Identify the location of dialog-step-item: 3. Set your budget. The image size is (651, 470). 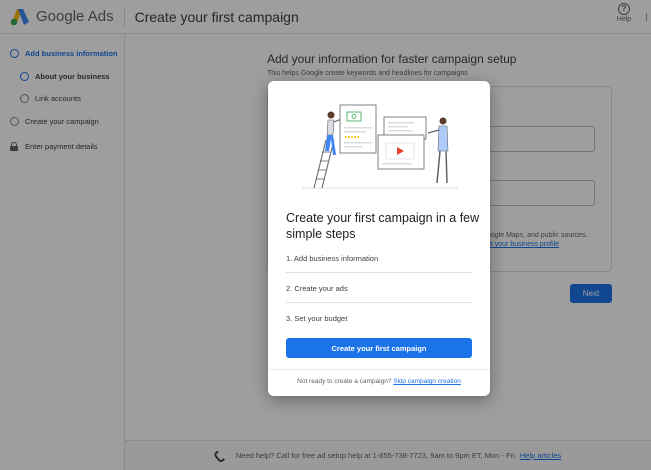
(317, 318).